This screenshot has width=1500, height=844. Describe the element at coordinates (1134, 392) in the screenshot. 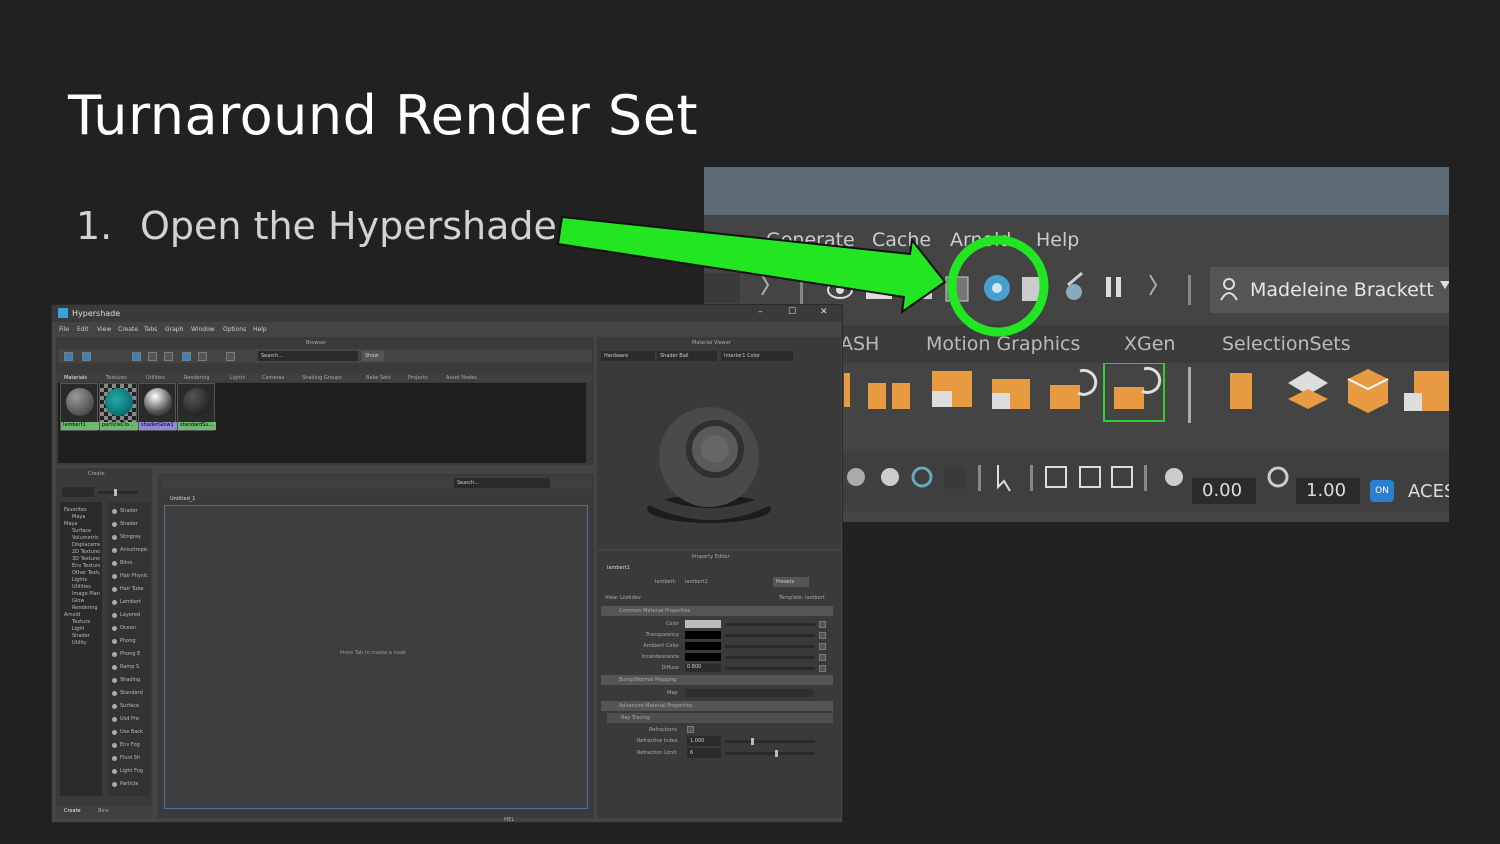

I see `mash-loop-icon` at that location.